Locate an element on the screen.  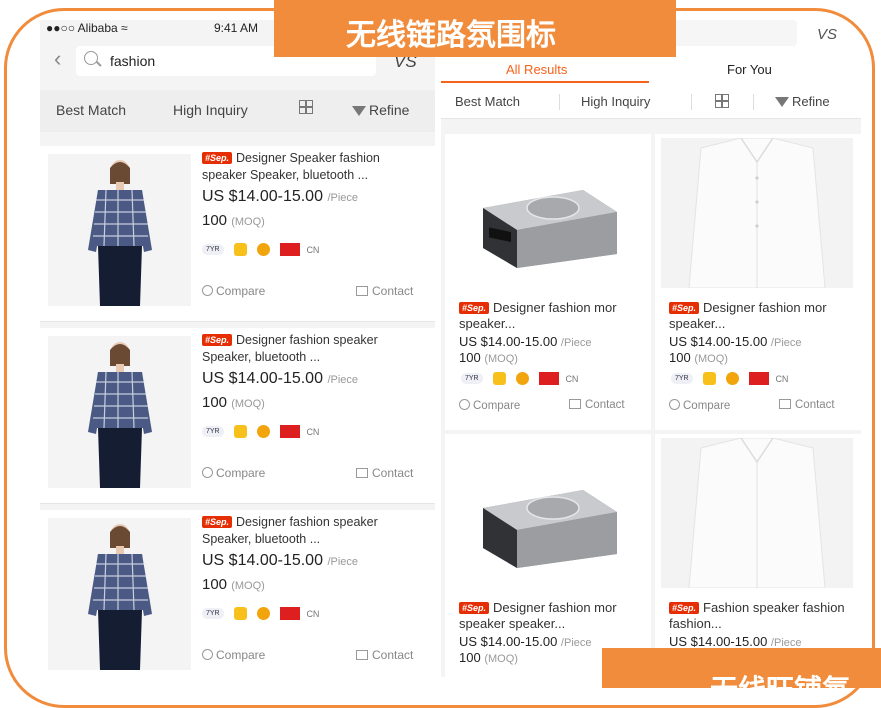
back-icon: ‹ is located at coordinates (57, 59).